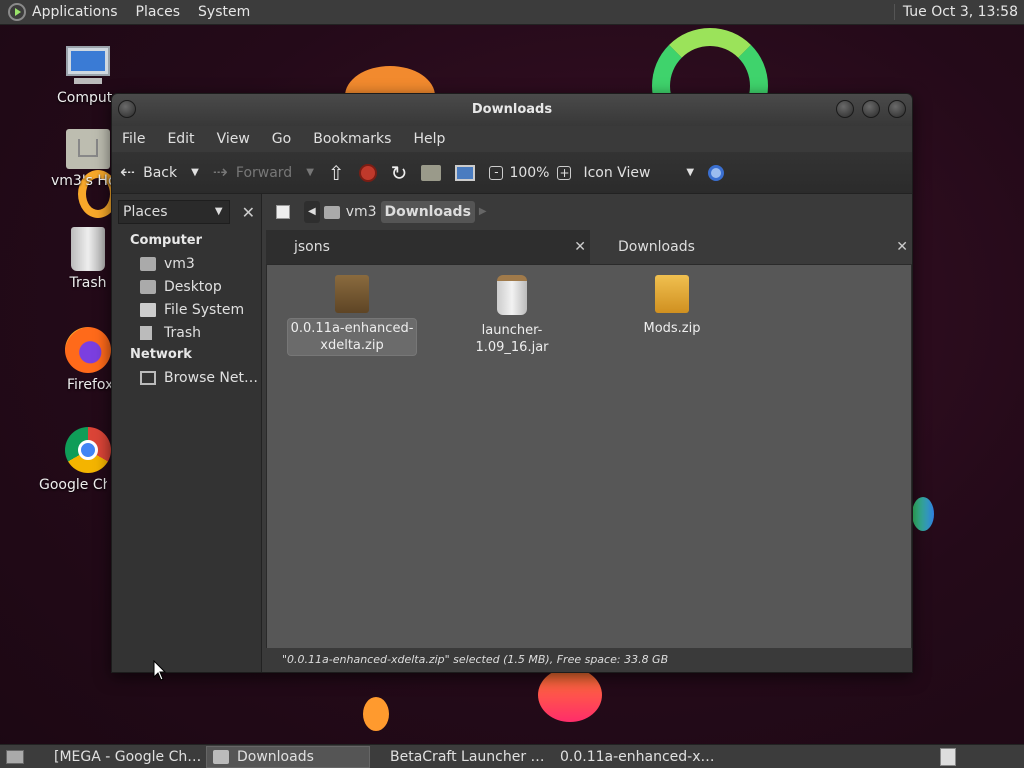 The width and height of the screenshot is (1024, 768). Describe the element at coordinates (617, 172) in the screenshot. I see `view-mode-label: Icon View` at that location.